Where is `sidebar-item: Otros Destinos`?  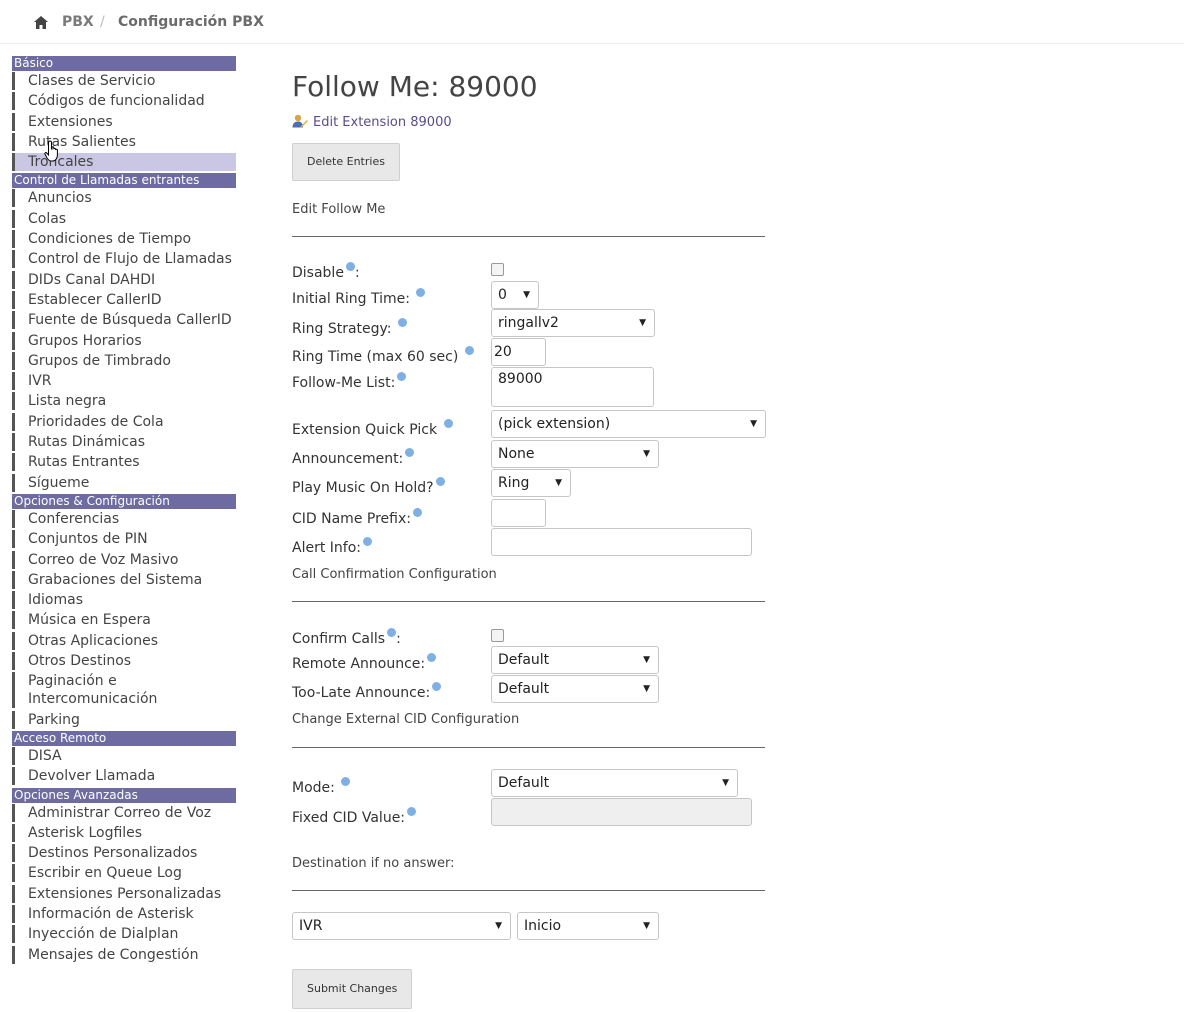
sidebar-item: Otros Destinos is located at coordinates (124, 661).